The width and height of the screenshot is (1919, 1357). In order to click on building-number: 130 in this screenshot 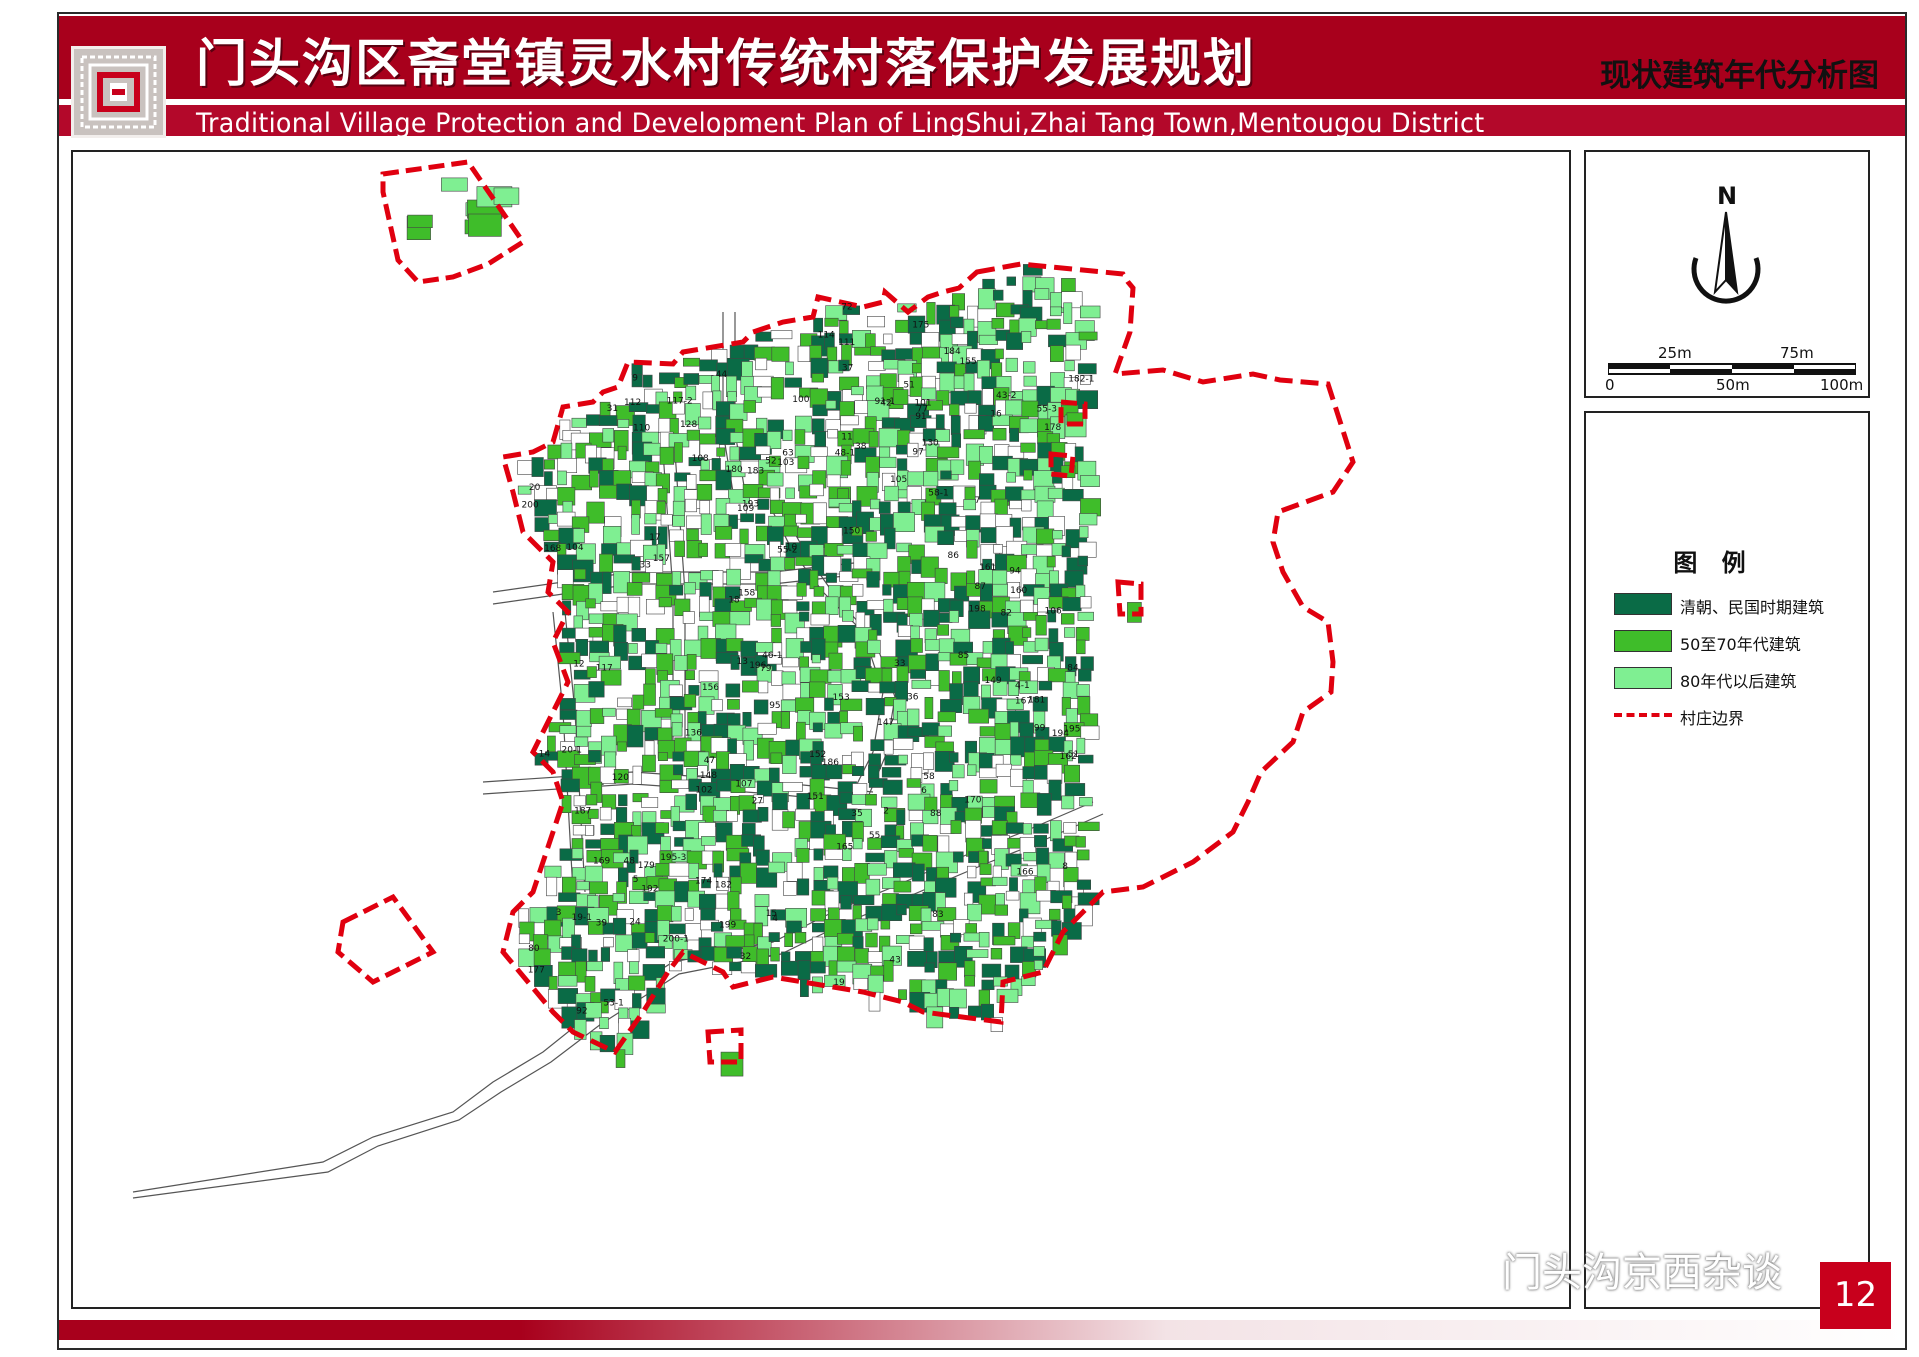, I will do `click(930, 443)`.